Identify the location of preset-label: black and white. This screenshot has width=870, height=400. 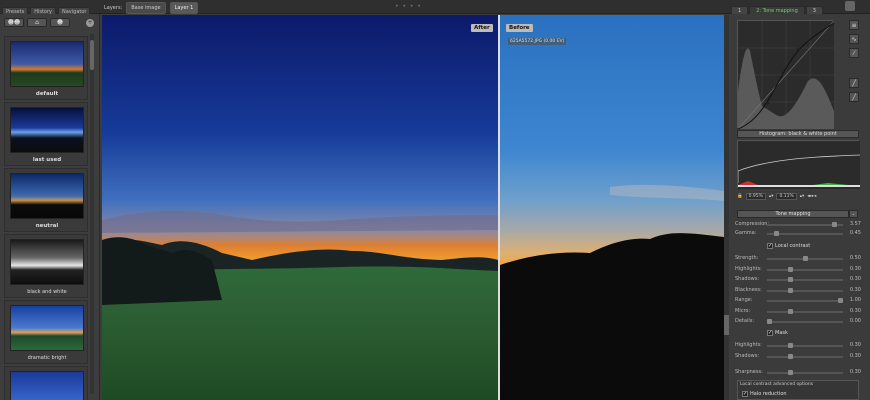
(47, 292).